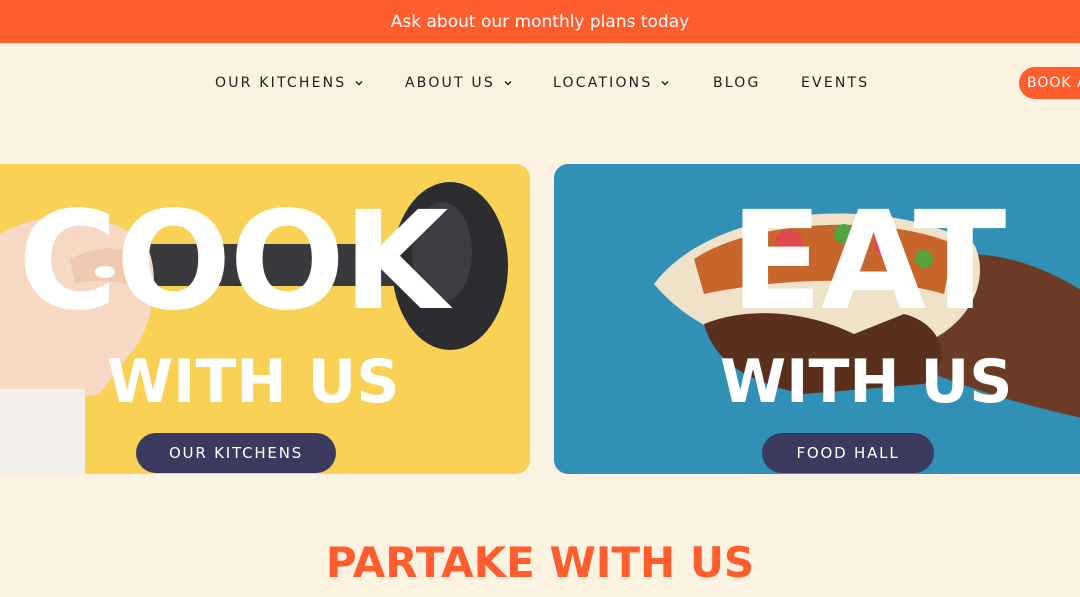 The image size is (1080, 597). What do you see at coordinates (450, 83) in the screenshot?
I see `nav-item-label: ABOUT US` at bounding box center [450, 83].